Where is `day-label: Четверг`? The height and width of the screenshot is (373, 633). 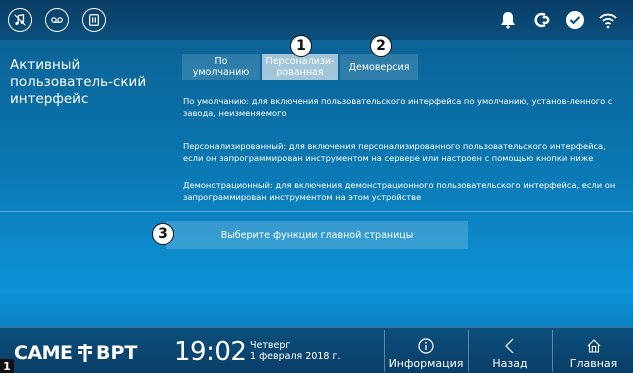 day-label: Четверг is located at coordinates (270, 345).